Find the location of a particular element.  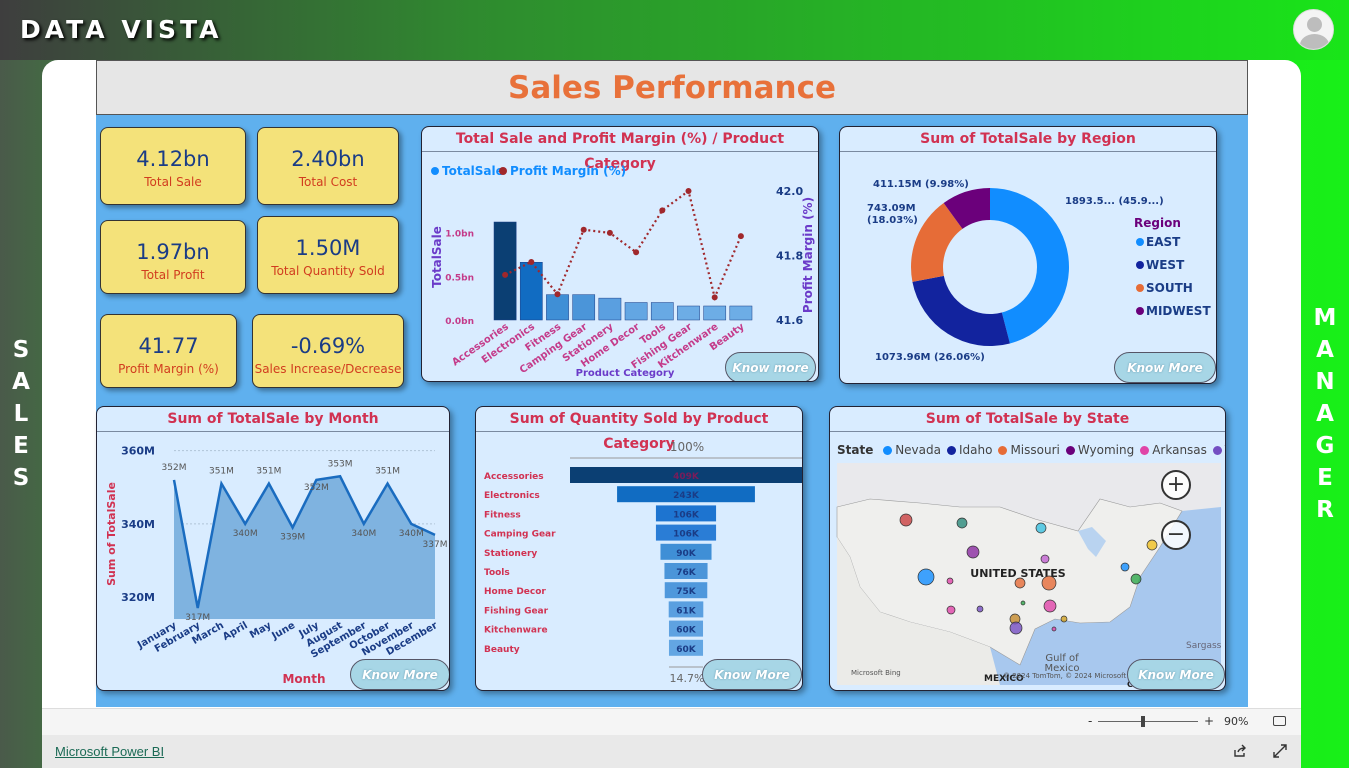

zoom-out-control: - is located at coordinates (1090, 721).